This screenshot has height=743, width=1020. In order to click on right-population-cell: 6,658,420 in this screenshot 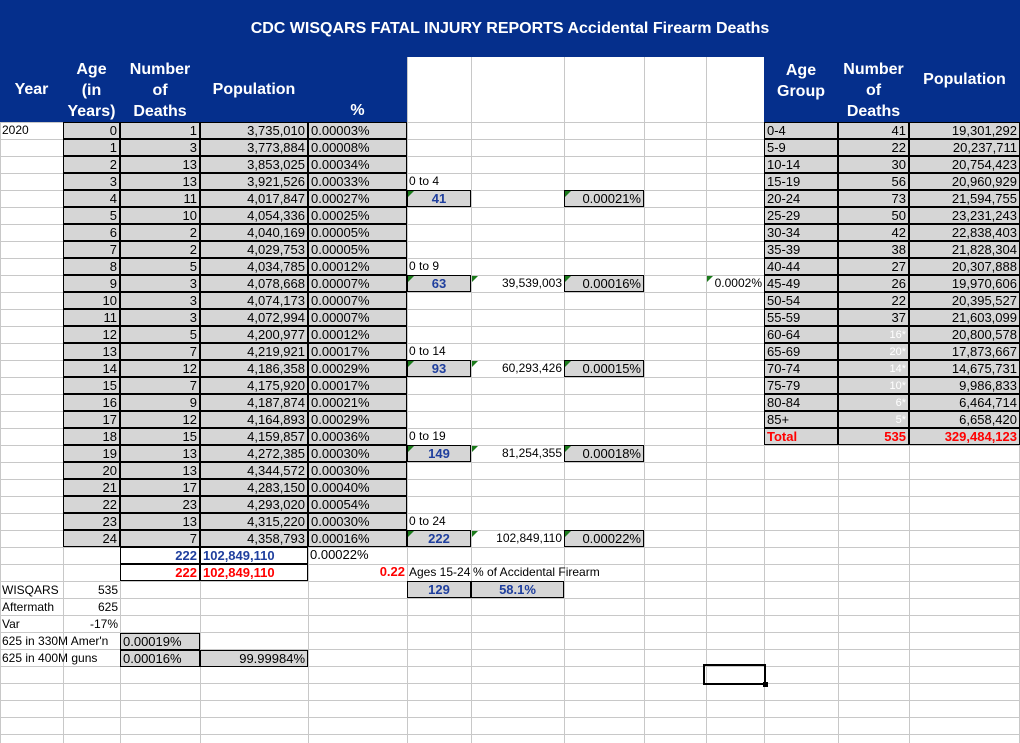, I will do `click(964, 419)`.